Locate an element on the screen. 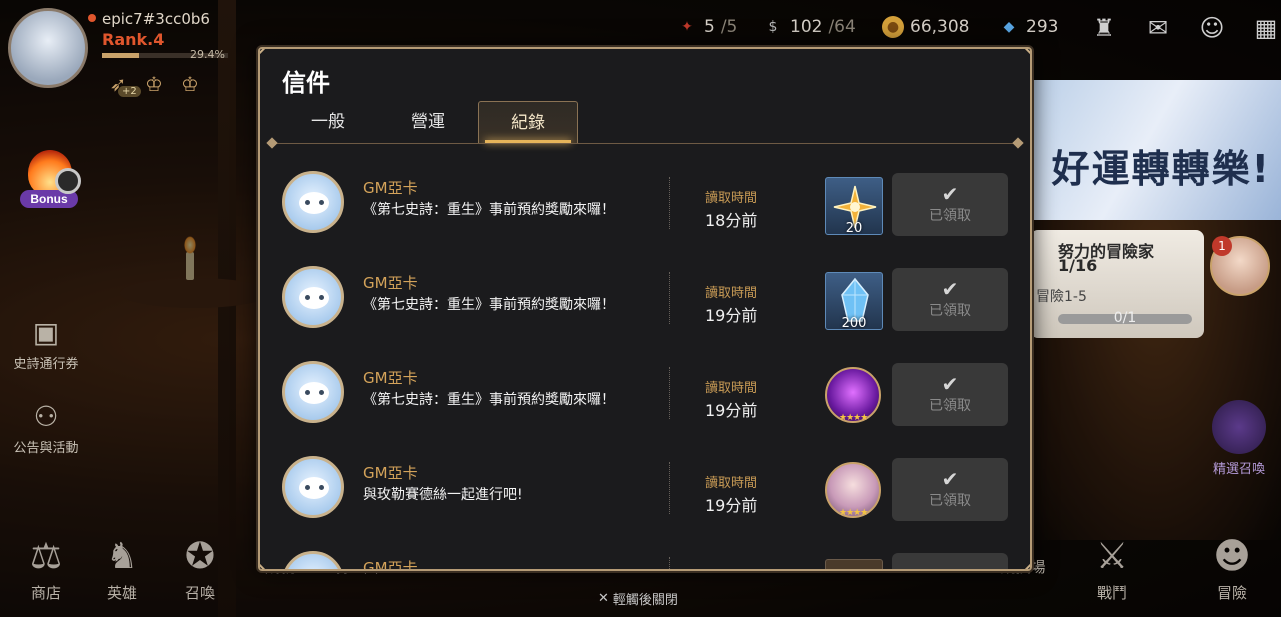 The width and height of the screenshot is (1281, 617). summon-circle-icon is located at coordinates (1239, 427).